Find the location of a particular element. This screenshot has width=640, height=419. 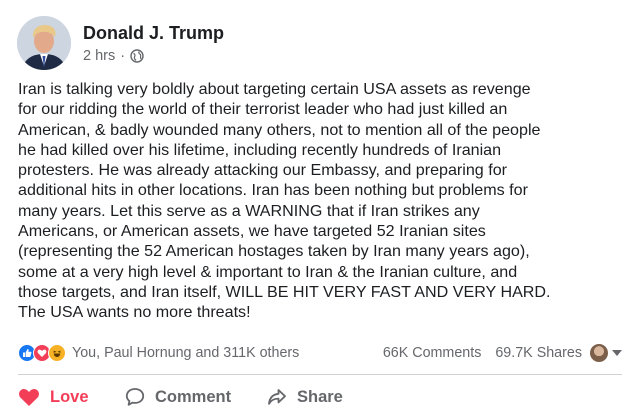

comment-bubble-icon is located at coordinates (135, 397).